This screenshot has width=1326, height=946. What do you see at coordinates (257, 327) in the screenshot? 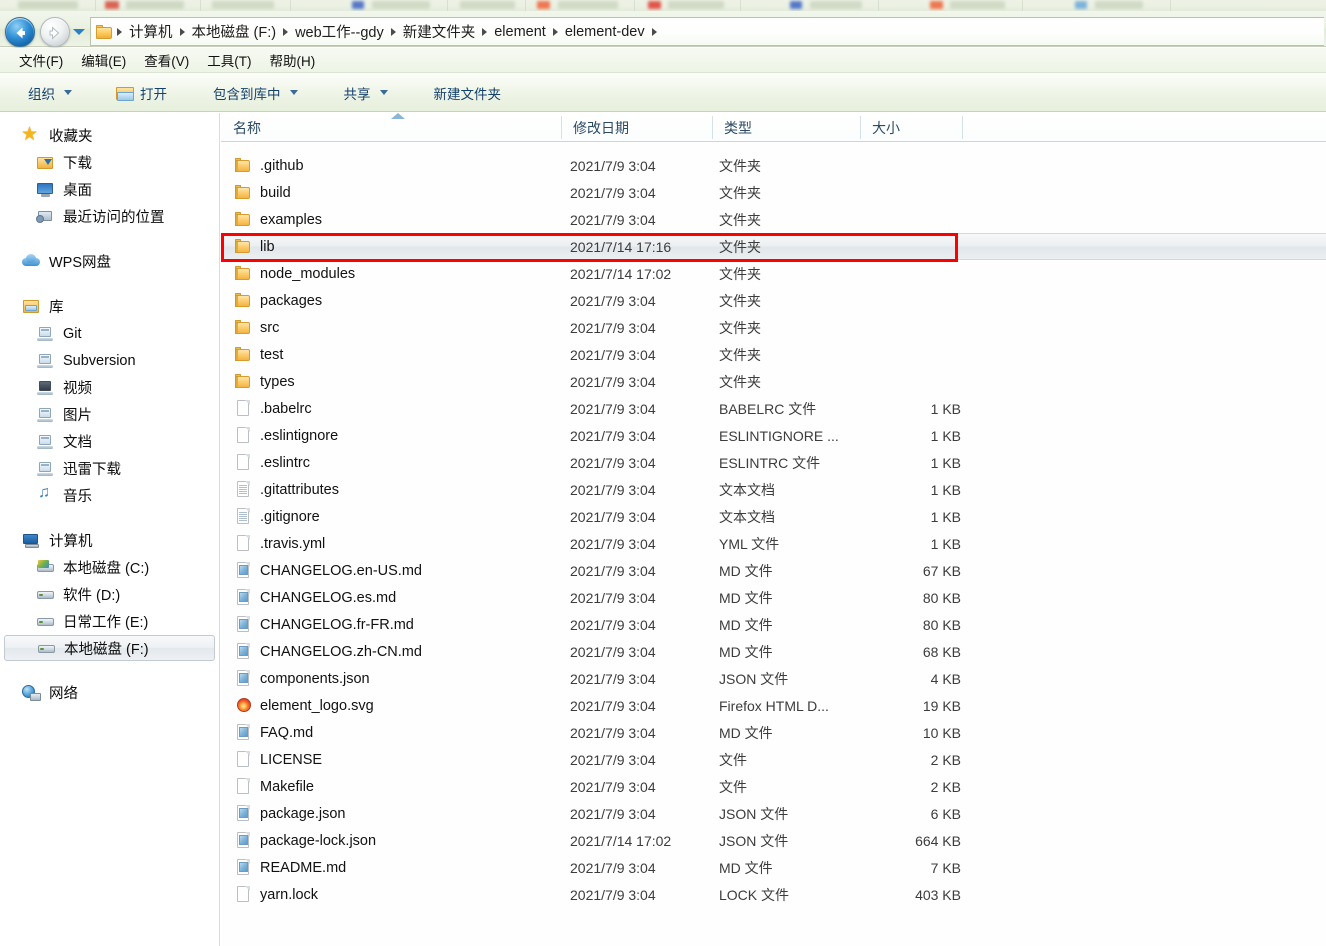
I see `file-name-cell: src` at bounding box center [257, 327].